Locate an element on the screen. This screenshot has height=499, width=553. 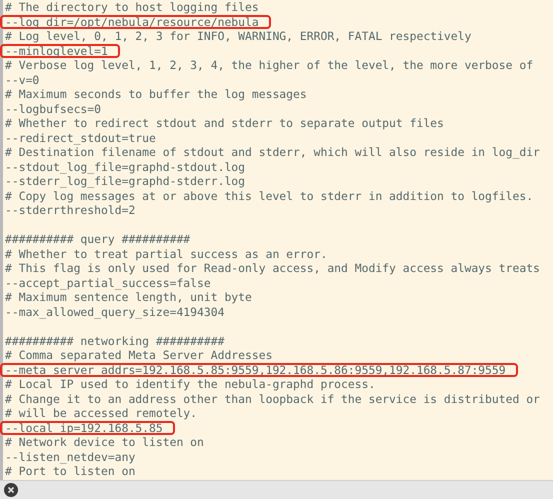
config-line: --logbufsecs=0 is located at coordinates (53, 109).